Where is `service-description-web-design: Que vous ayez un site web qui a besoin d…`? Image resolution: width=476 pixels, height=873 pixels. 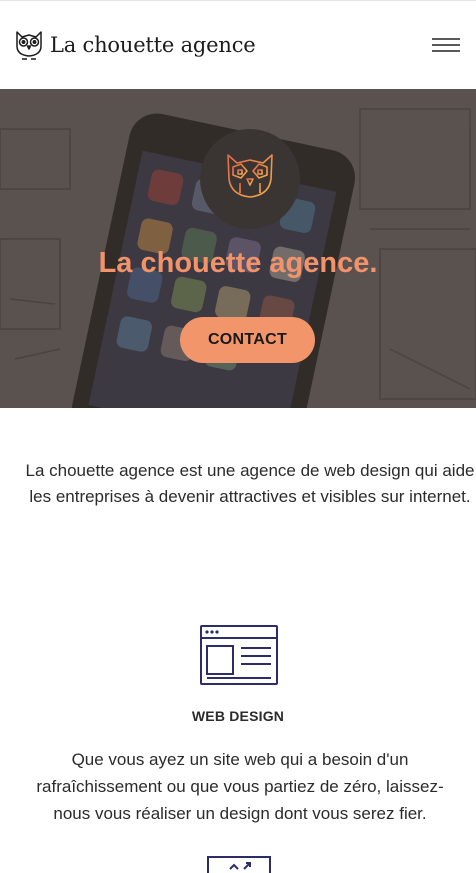 service-description-web-design: Que vous ayez un site web qui a besoin d… is located at coordinates (240, 786).